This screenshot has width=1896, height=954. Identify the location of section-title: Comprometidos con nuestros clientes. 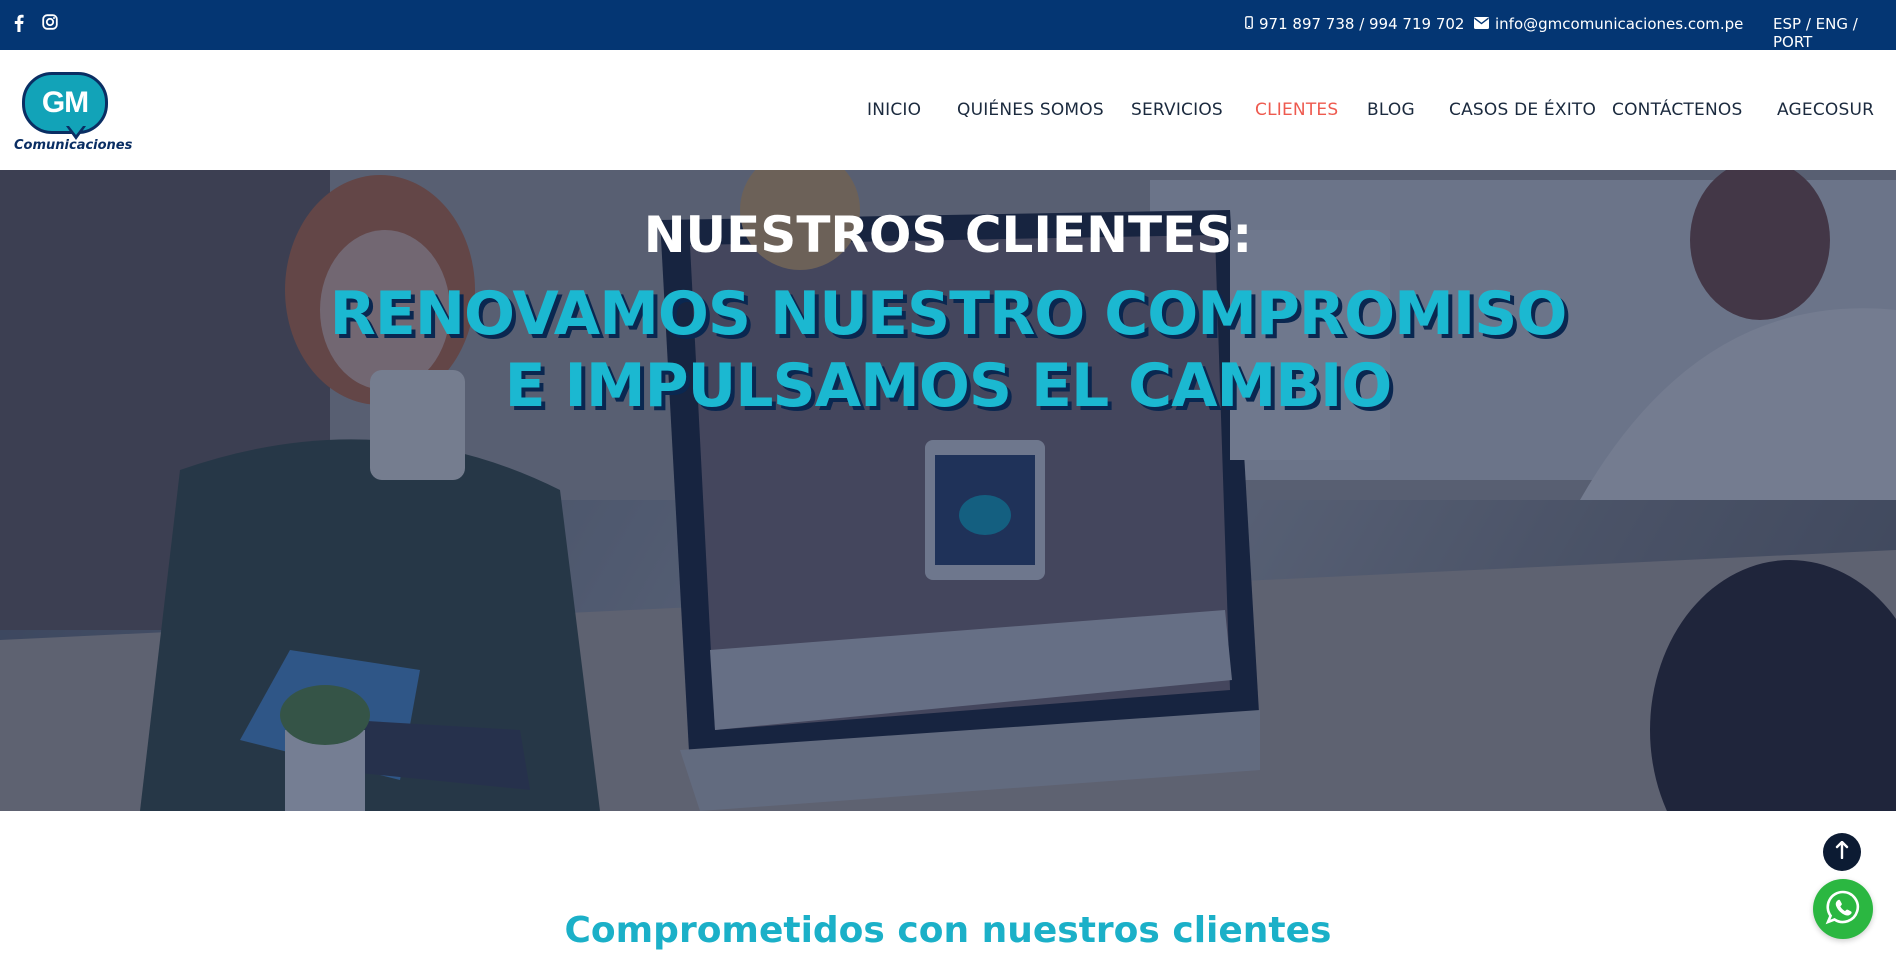
(948, 930).